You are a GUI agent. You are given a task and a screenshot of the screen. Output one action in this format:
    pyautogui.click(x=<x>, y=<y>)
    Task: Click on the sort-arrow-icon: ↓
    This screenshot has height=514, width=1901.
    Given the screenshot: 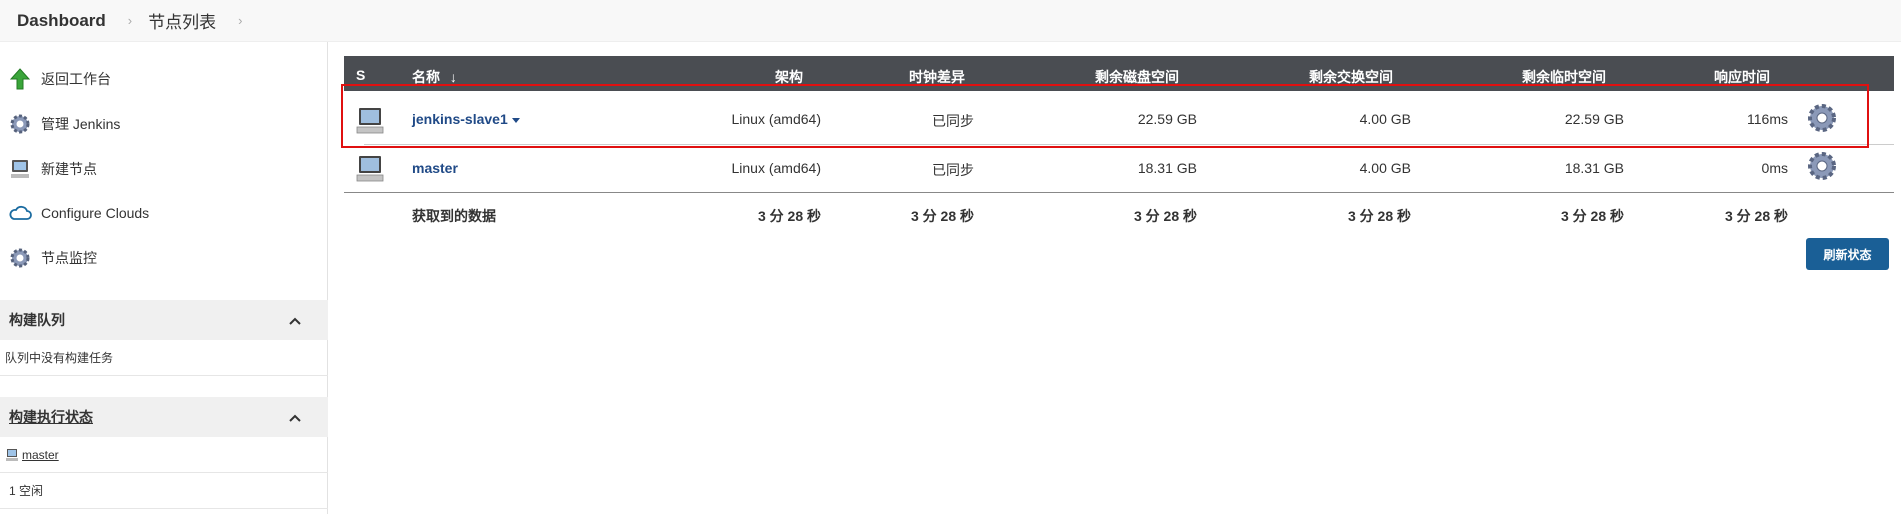 What is the action you would take?
    pyautogui.click(x=453, y=77)
    